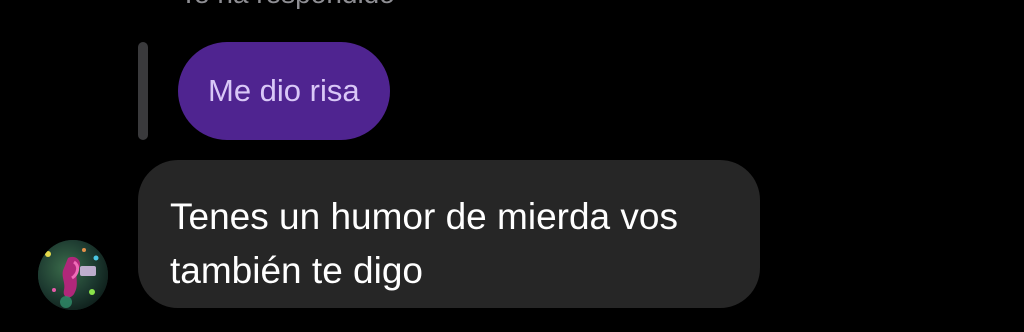  Describe the element at coordinates (143, 91) in the screenshot. I see `reply-indicator-bar` at that location.